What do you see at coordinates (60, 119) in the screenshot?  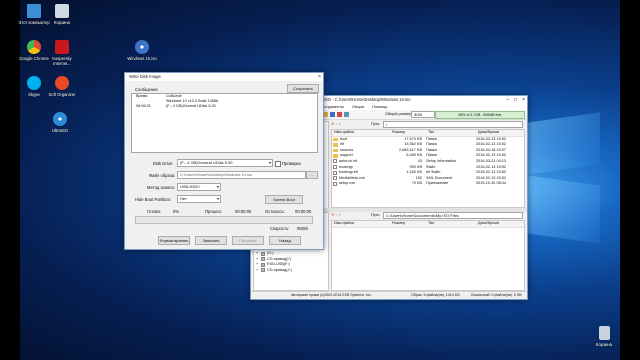 I see `disc-icon` at bounding box center [60, 119].